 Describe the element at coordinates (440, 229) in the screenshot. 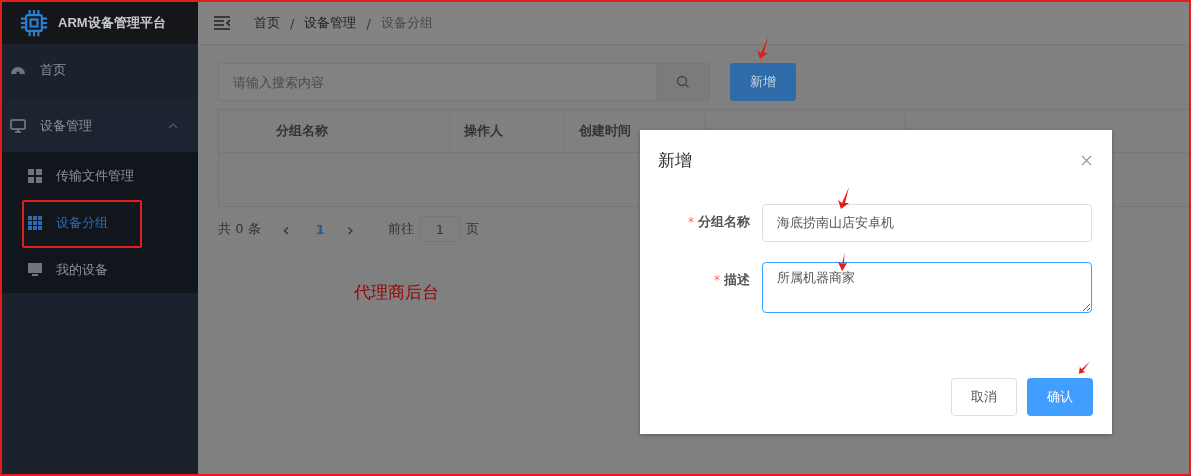

I see `page-input: 1` at that location.